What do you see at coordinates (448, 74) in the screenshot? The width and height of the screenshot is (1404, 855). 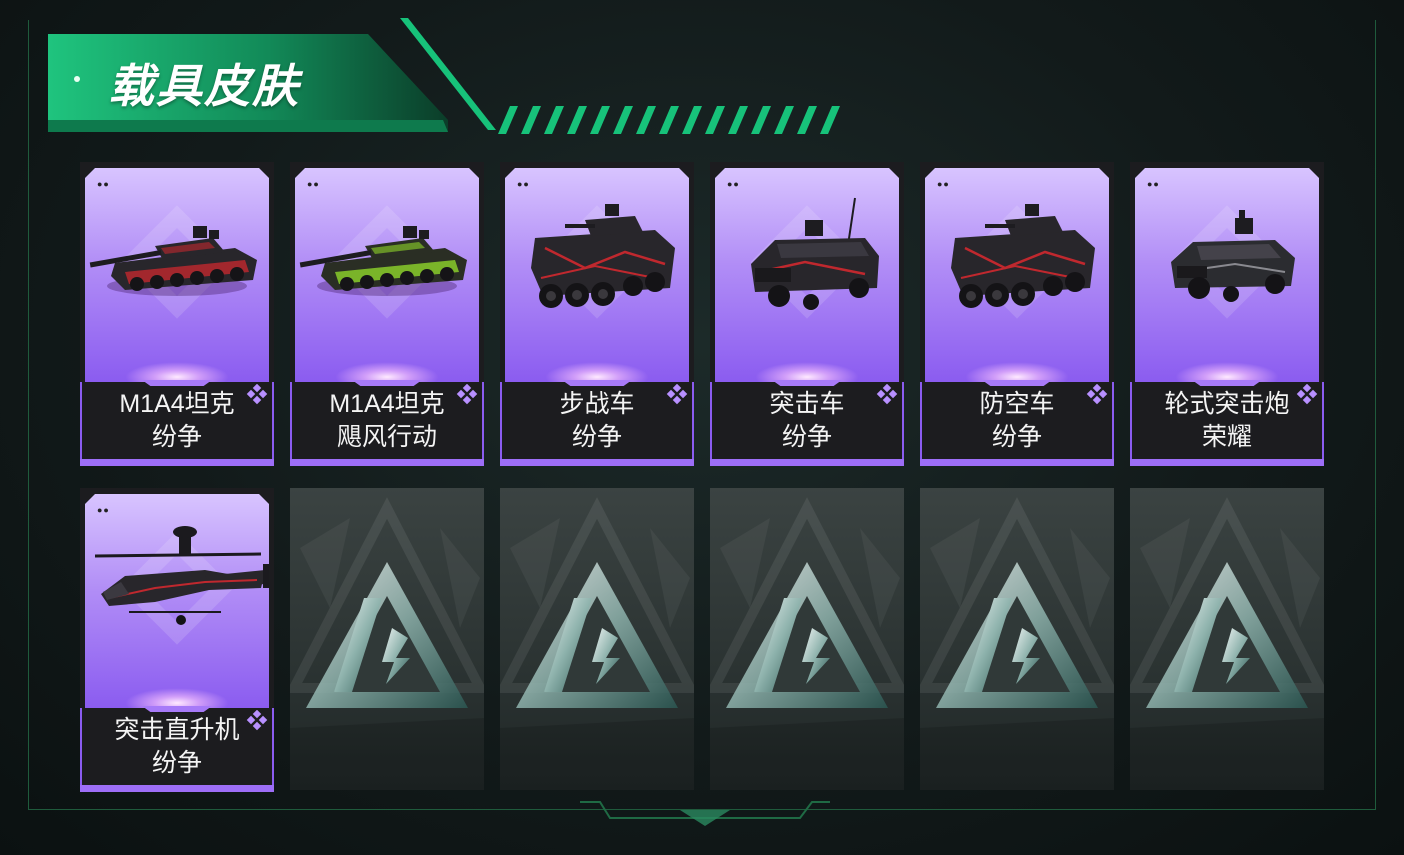 I see `header-slash` at bounding box center [448, 74].